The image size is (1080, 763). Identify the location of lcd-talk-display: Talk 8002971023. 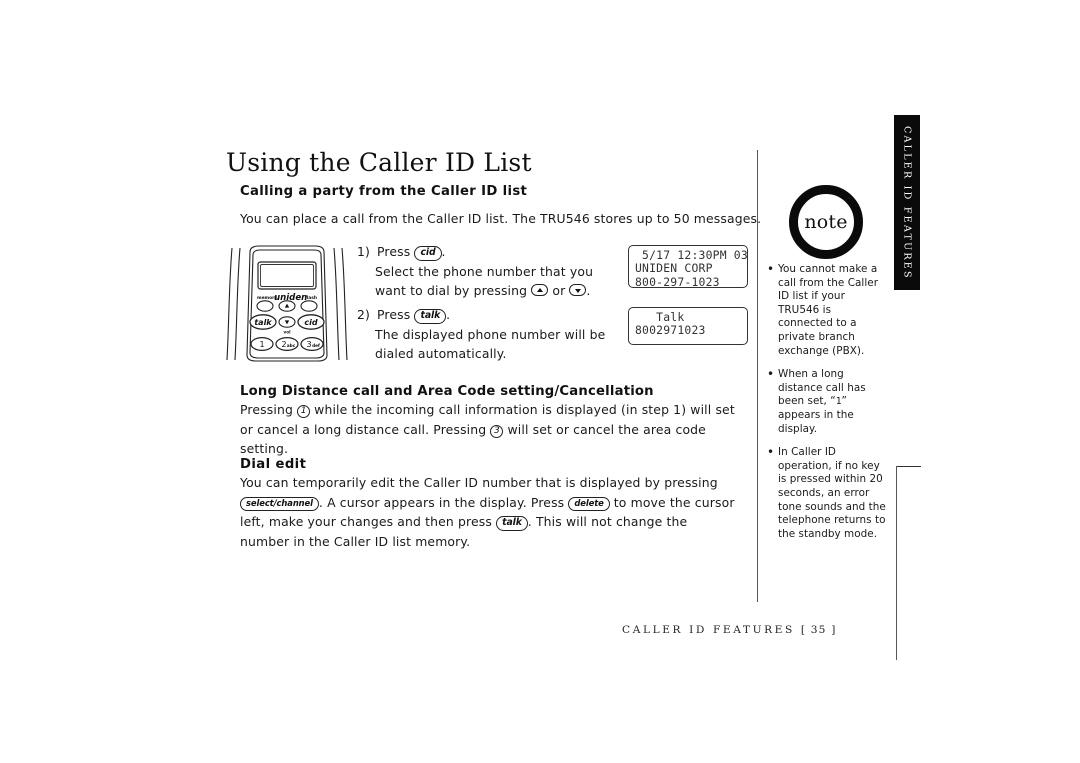
(688, 326).